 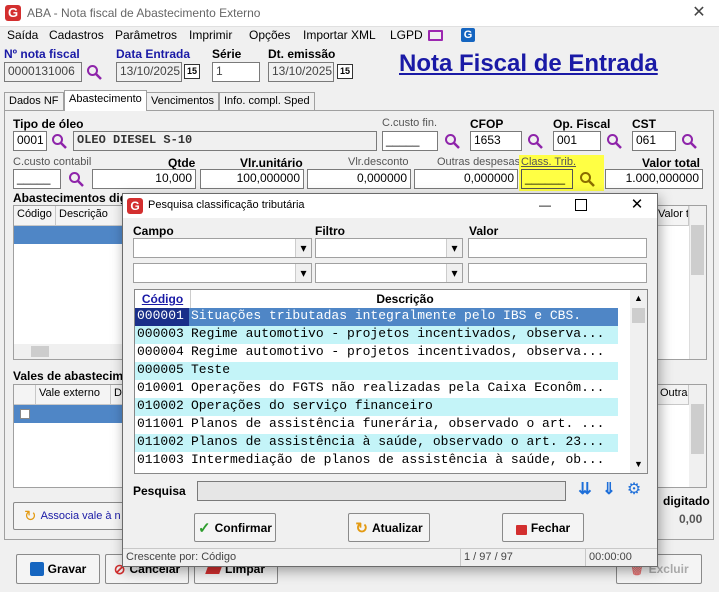 I want to click on filtro-label: Filtro, so click(x=330, y=231).